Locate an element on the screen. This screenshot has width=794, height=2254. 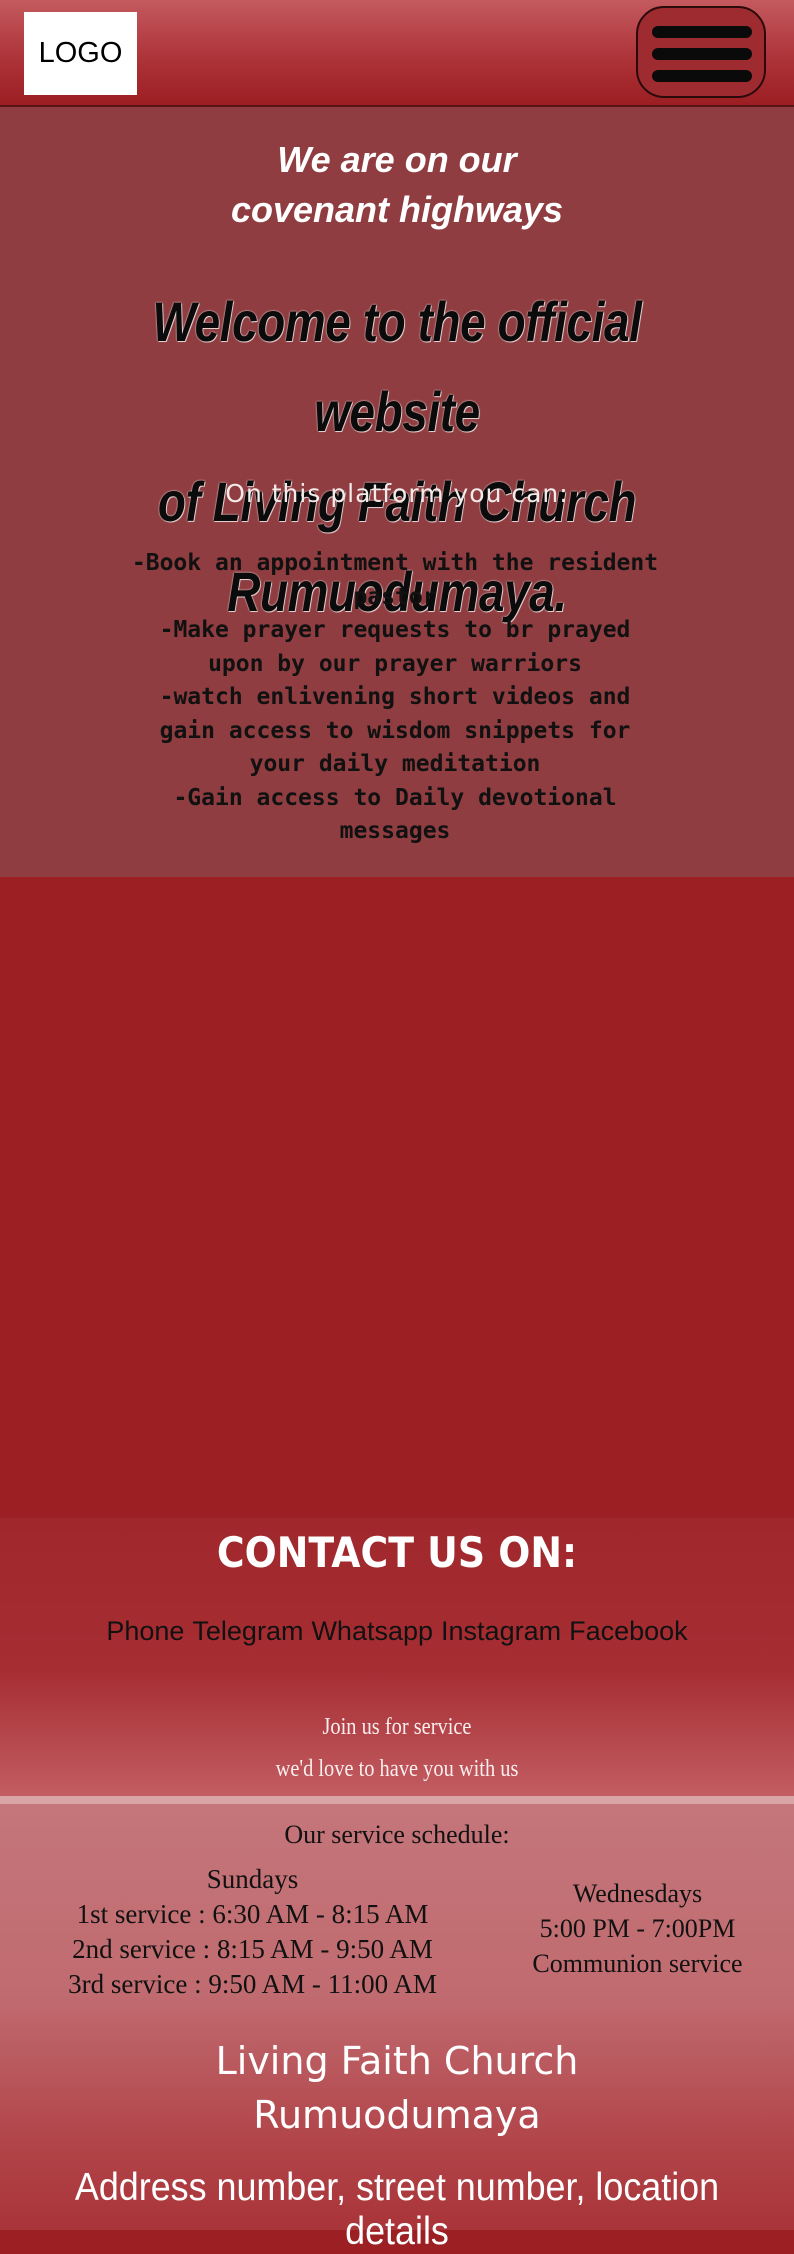
menu-bar-middle is located at coordinates (702, 54).